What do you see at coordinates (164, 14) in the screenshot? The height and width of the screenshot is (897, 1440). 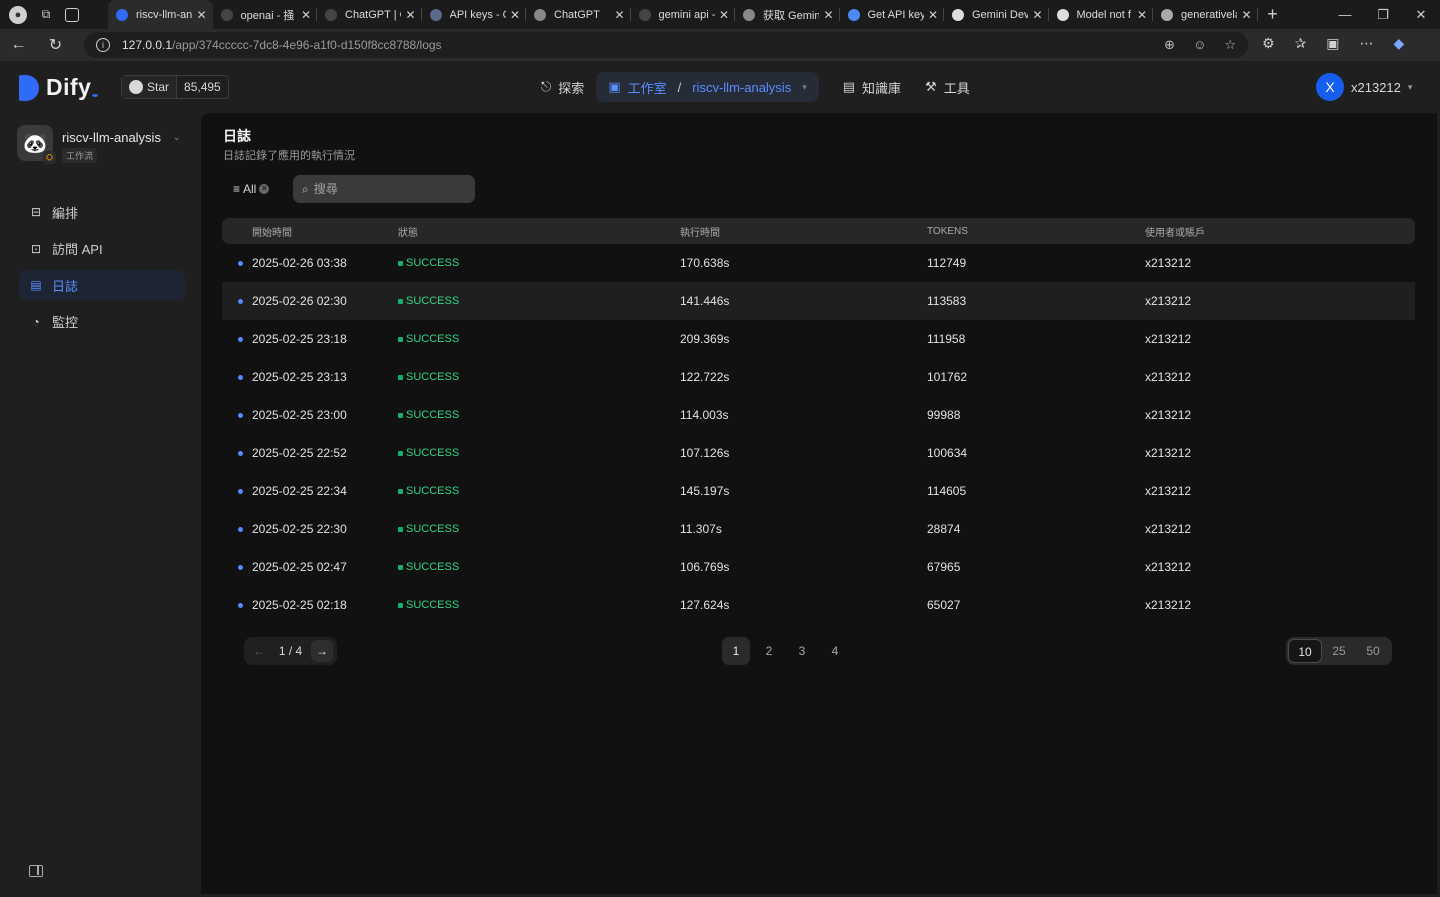 I see `tab-title: riscv-llm-an` at bounding box center [164, 14].